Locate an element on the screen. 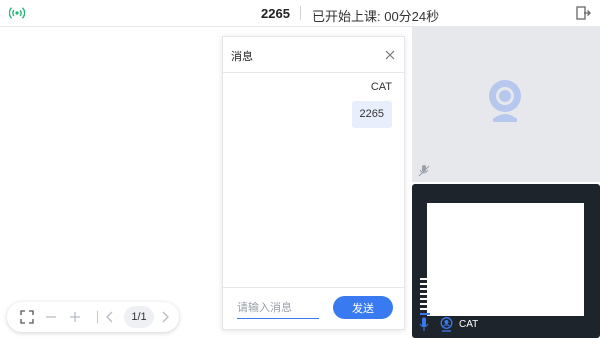 The width and height of the screenshot is (600, 338). volume-meter is located at coordinates (425, 296).